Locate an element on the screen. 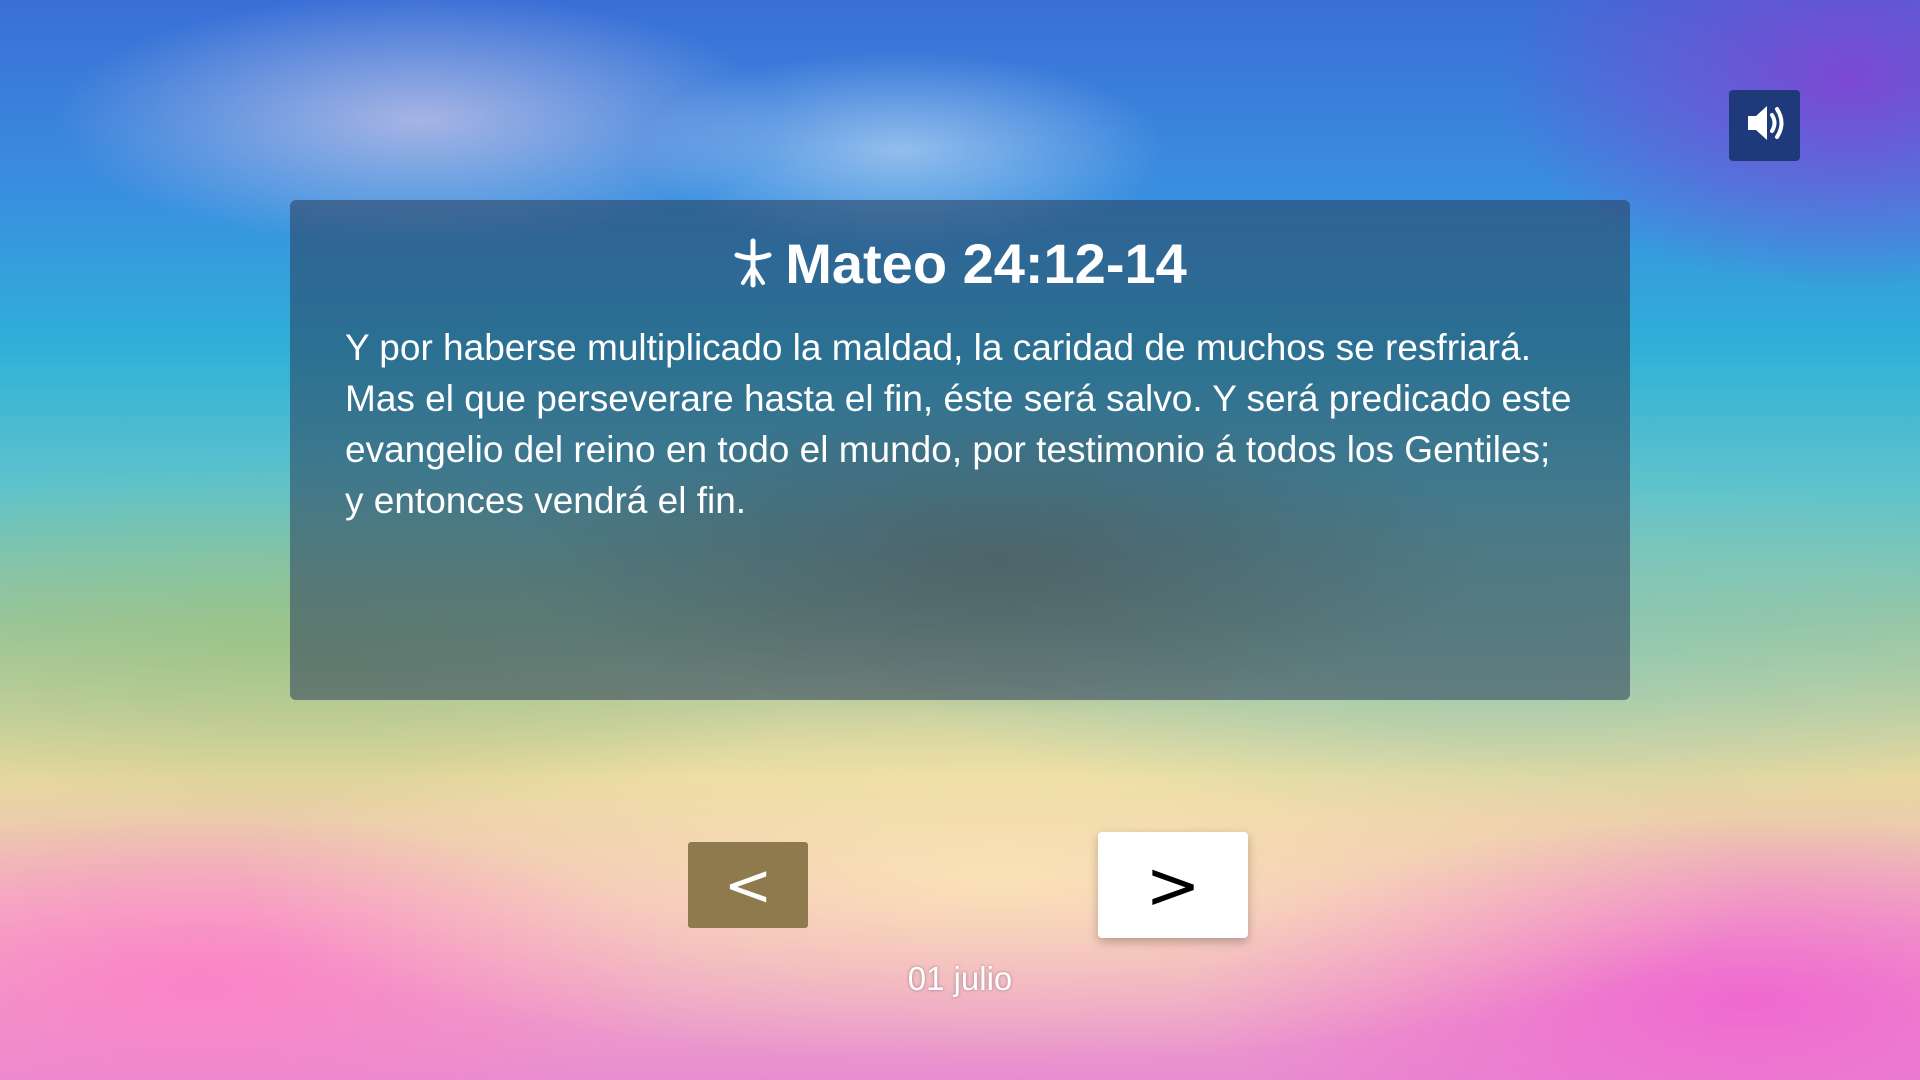 The width and height of the screenshot is (1920, 1080). chevron-left-icon: < is located at coordinates (748, 885).